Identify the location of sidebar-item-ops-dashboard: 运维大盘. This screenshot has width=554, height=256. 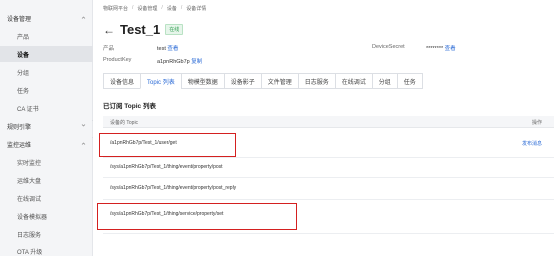
(46, 180).